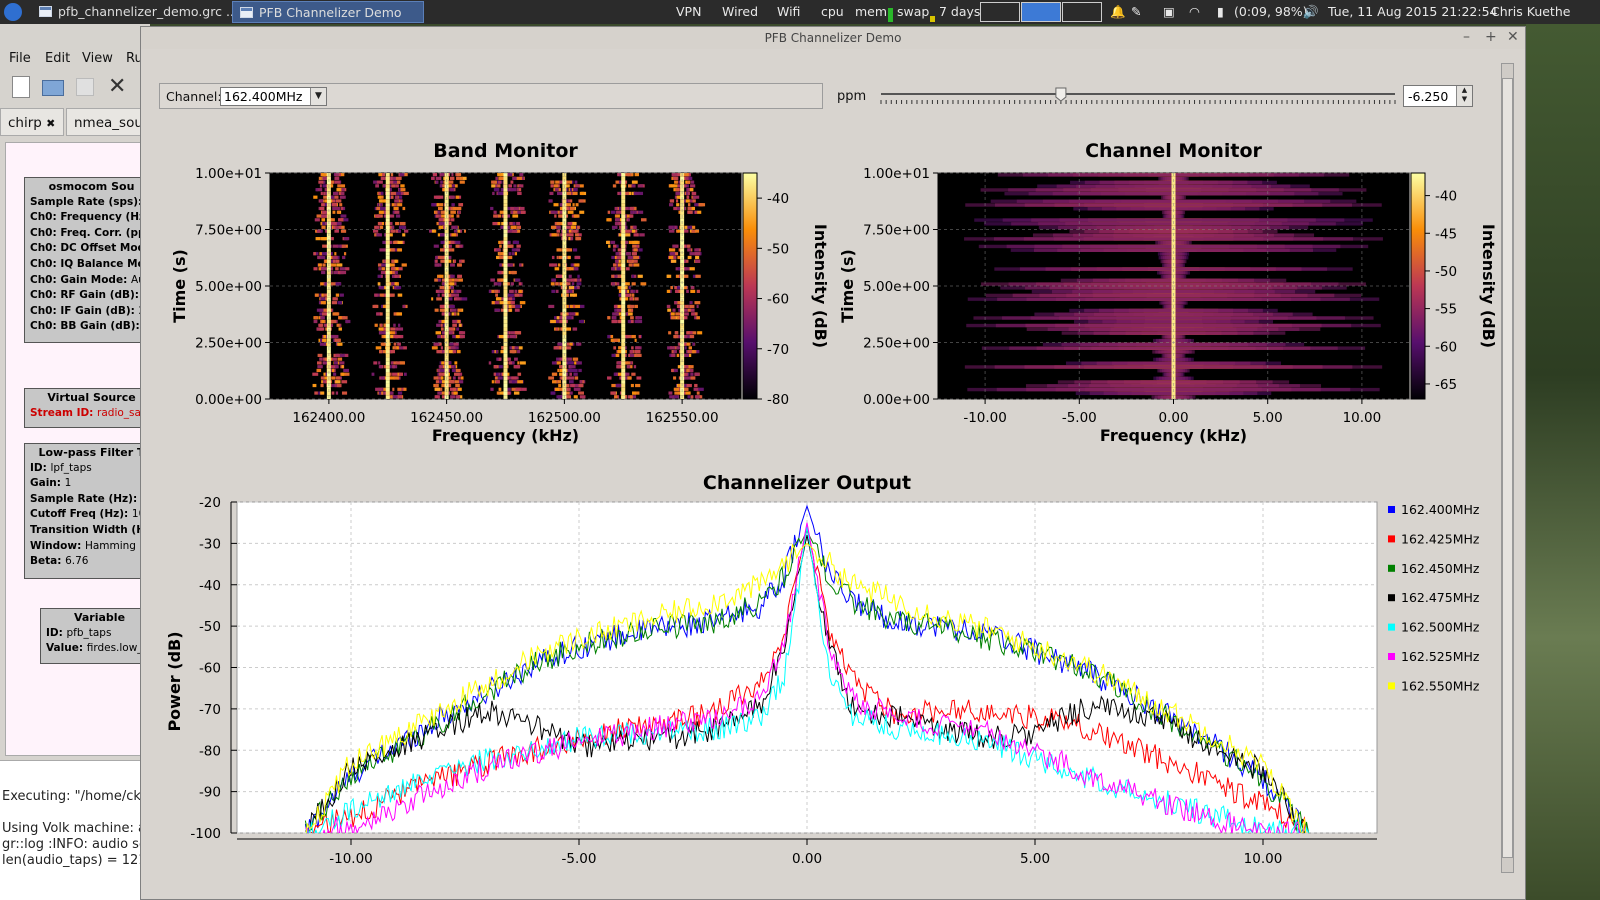  I want to click on maximize-icon: +, so click(1491, 37).